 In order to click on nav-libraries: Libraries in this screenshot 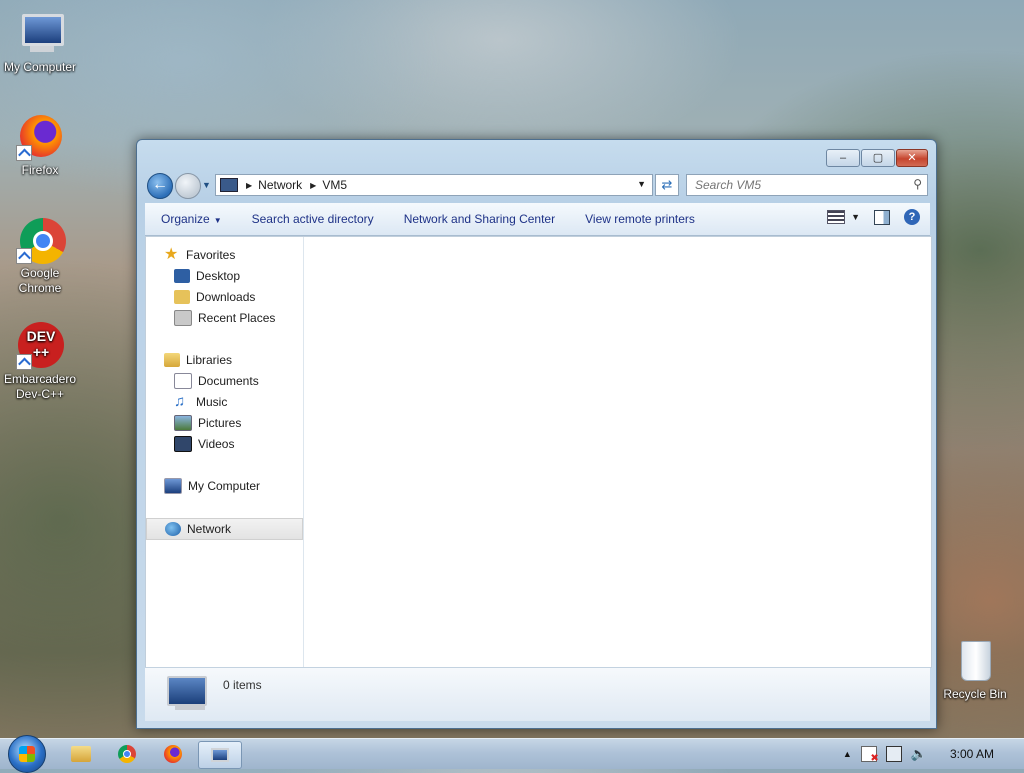, I will do `click(224, 360)`.